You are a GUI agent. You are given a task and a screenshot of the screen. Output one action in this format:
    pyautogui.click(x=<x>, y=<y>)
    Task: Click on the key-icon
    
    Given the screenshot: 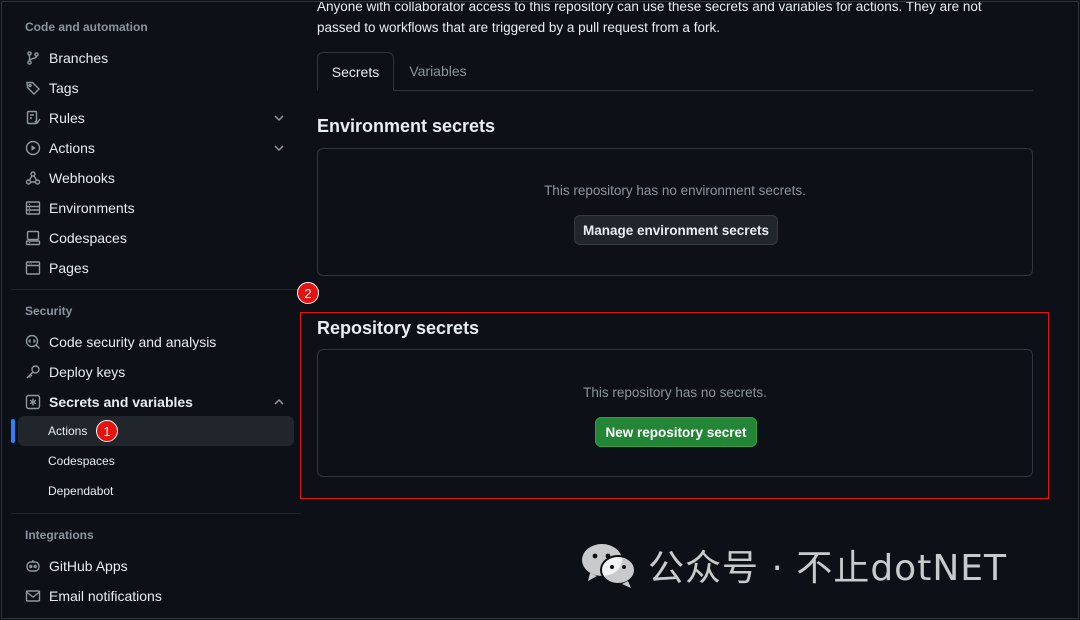 What is the action you would take?
    pyautogui.click(x=33, y=372)
    